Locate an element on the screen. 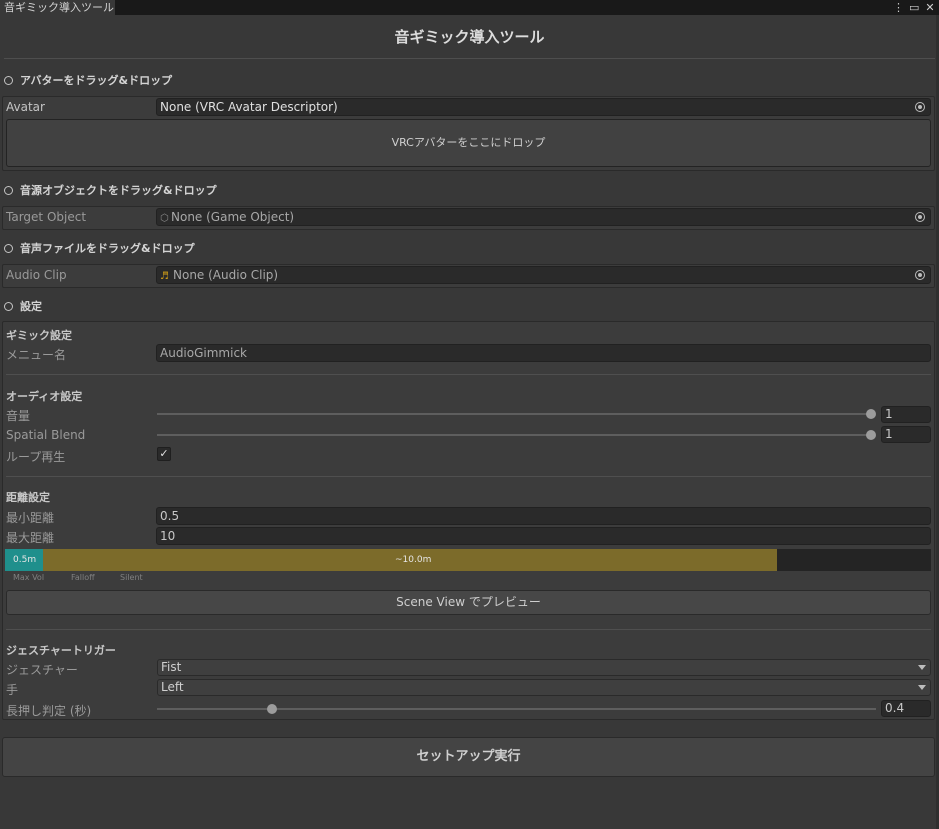 This screenshot has height=829, width=939. window-controls: ⋮ ▭ ✕ is located at coordinates (914, 7).